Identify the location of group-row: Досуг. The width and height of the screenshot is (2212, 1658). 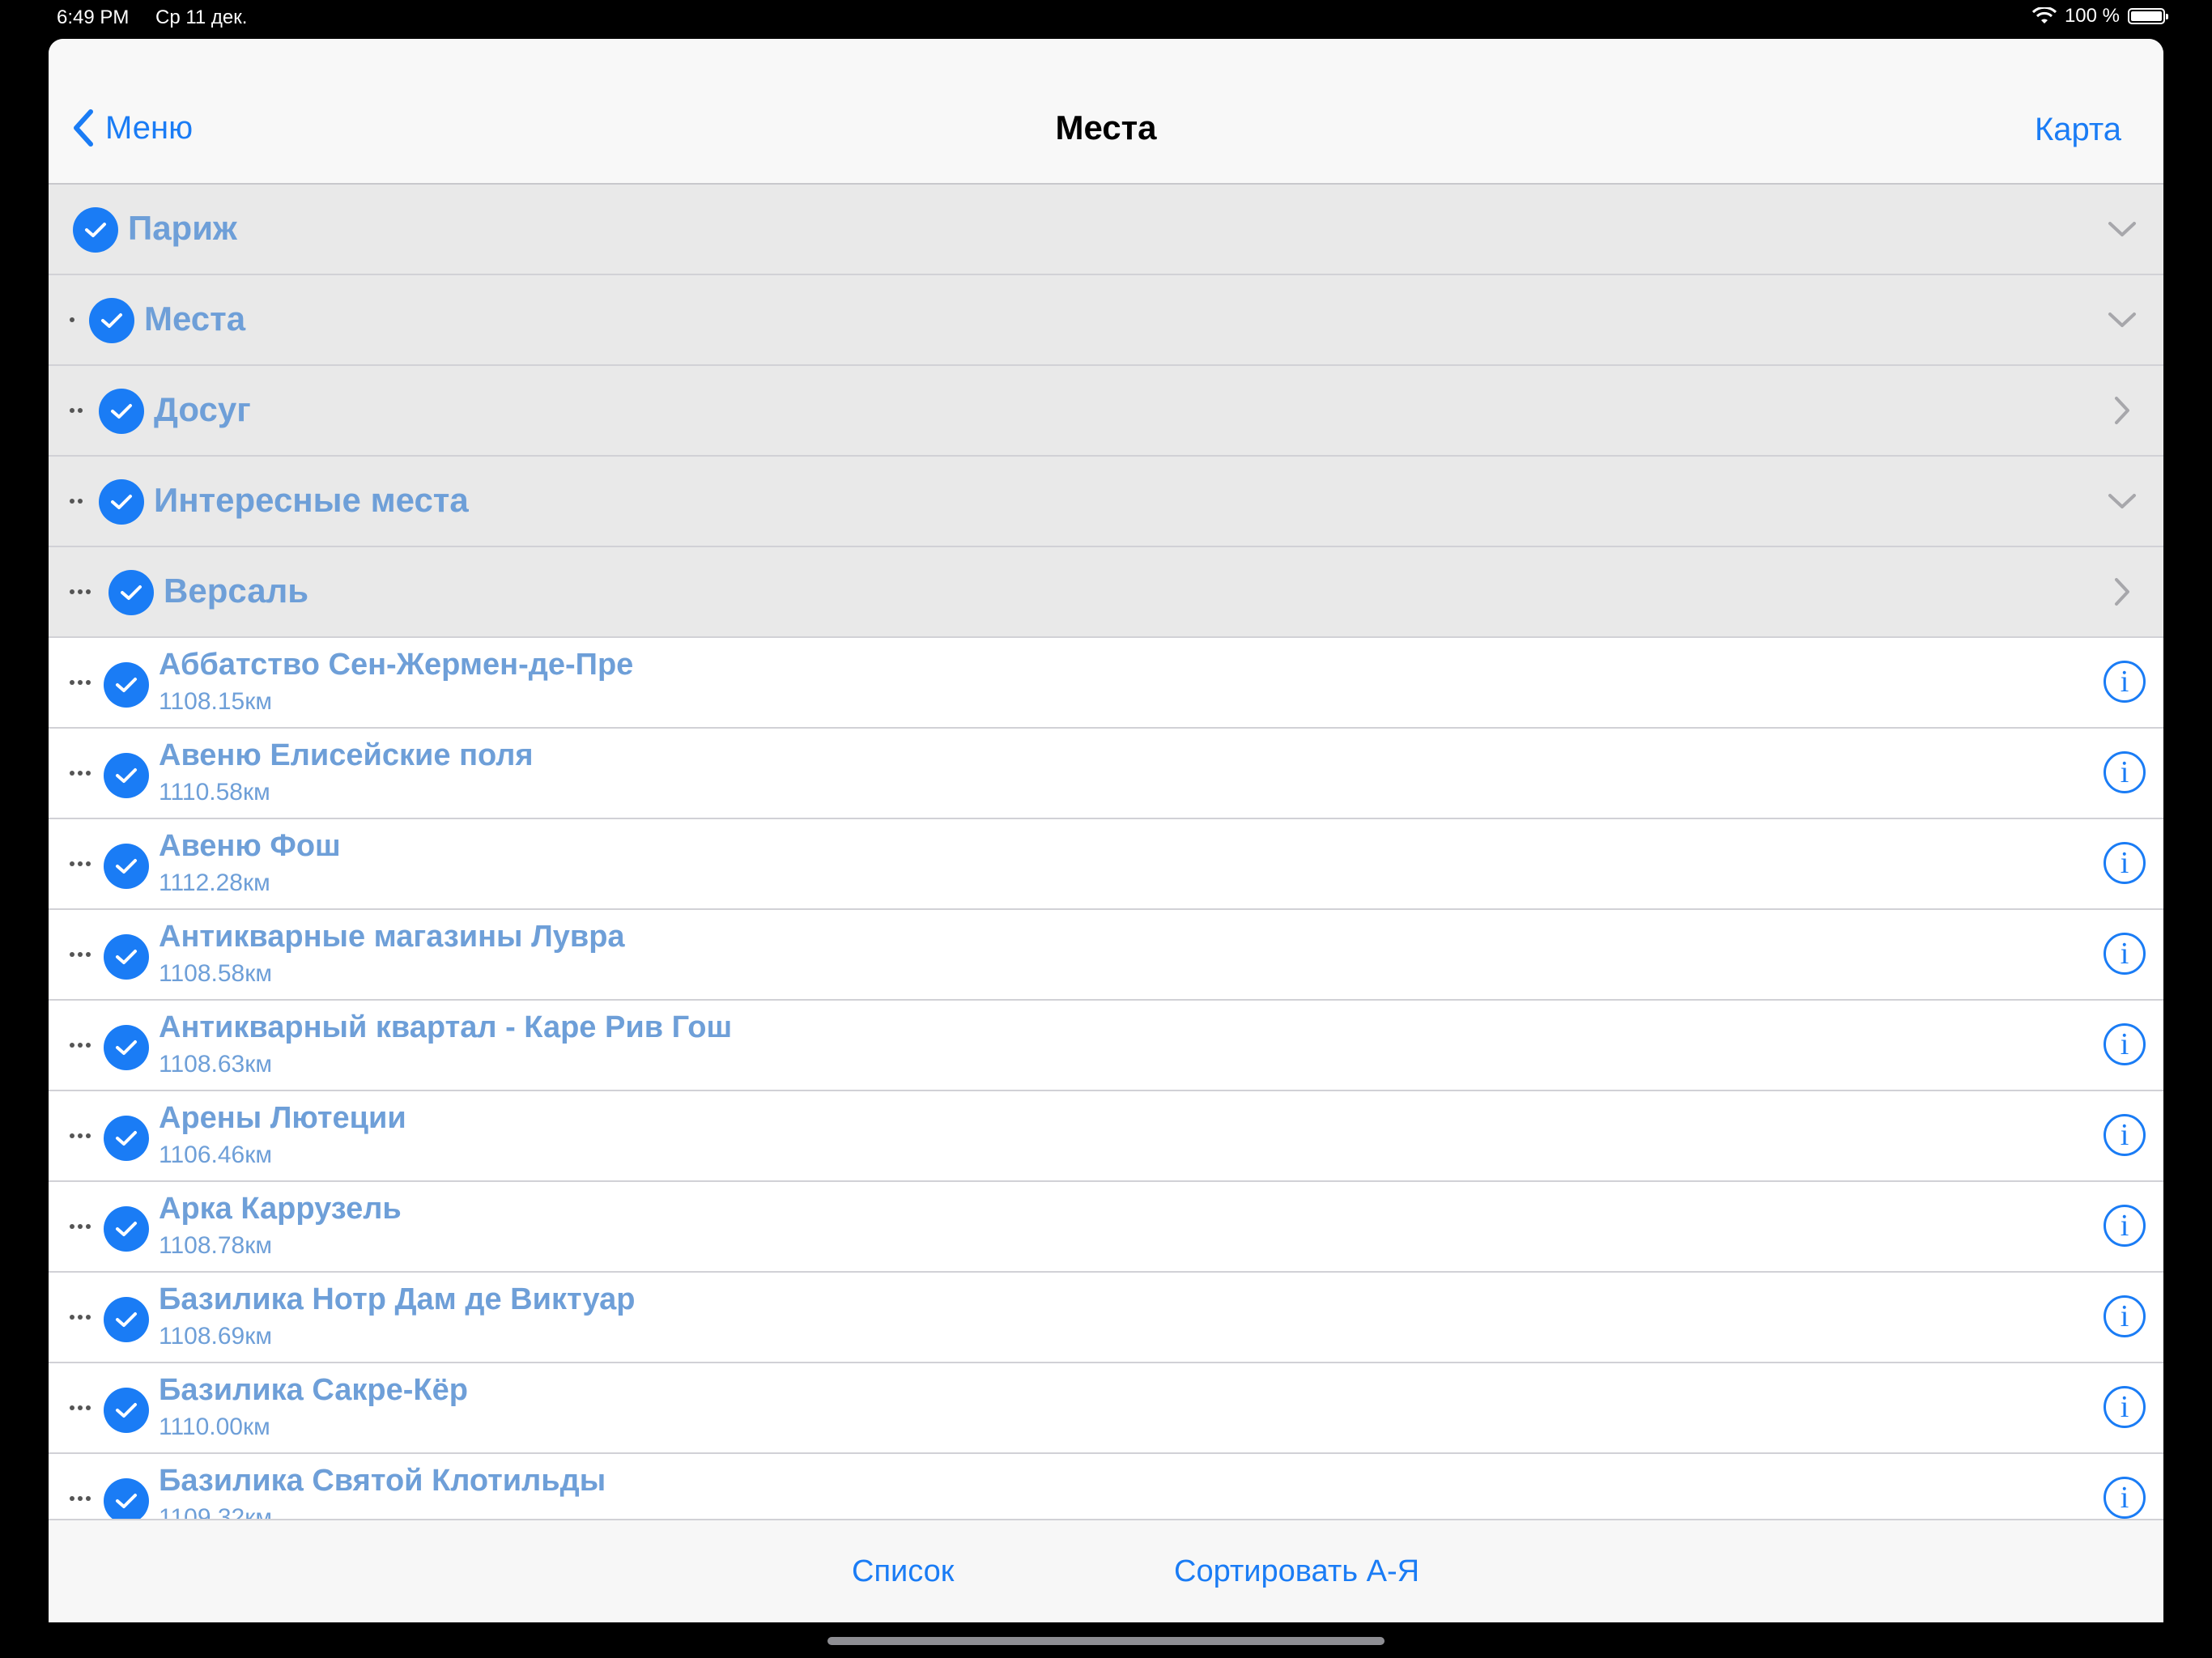
(1106, 411).